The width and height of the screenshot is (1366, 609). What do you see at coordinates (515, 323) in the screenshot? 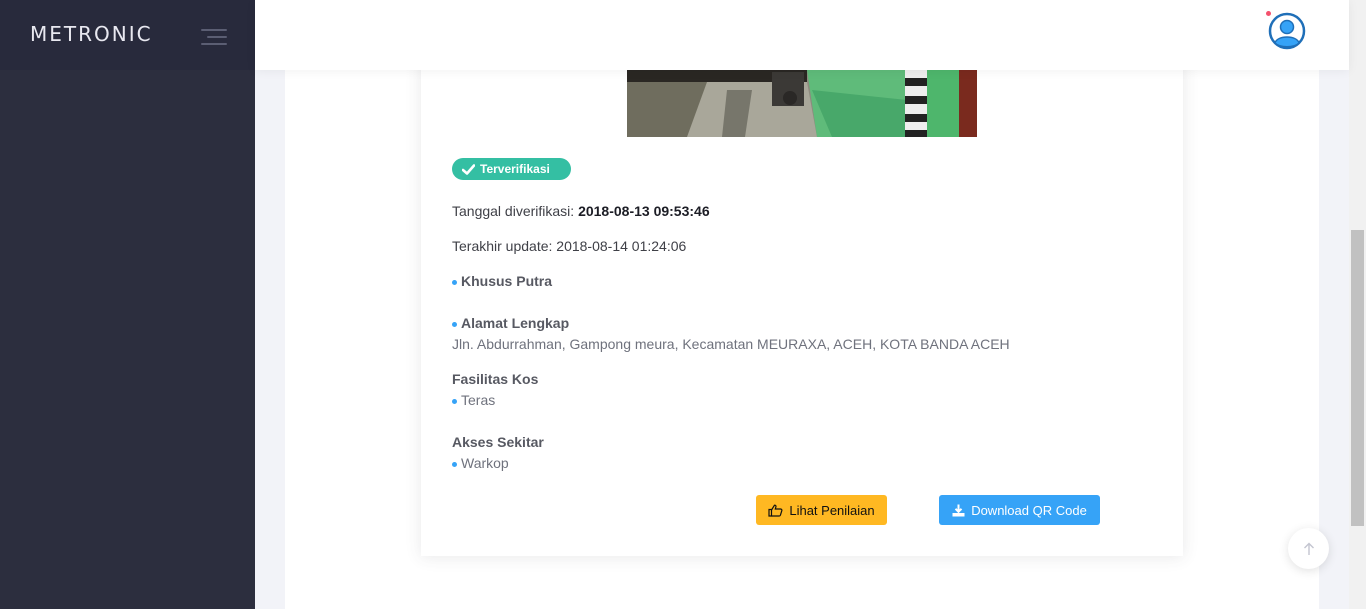
I see `address-heading-label: Alamat Lengkap` at bounding box center [515, 323].